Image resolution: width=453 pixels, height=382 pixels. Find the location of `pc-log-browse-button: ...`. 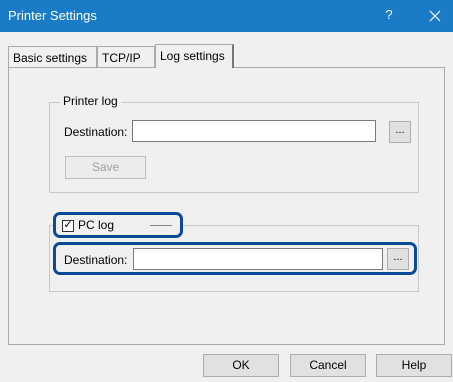

pc-log-browse-button: ... is located at coordinates (398, 259).